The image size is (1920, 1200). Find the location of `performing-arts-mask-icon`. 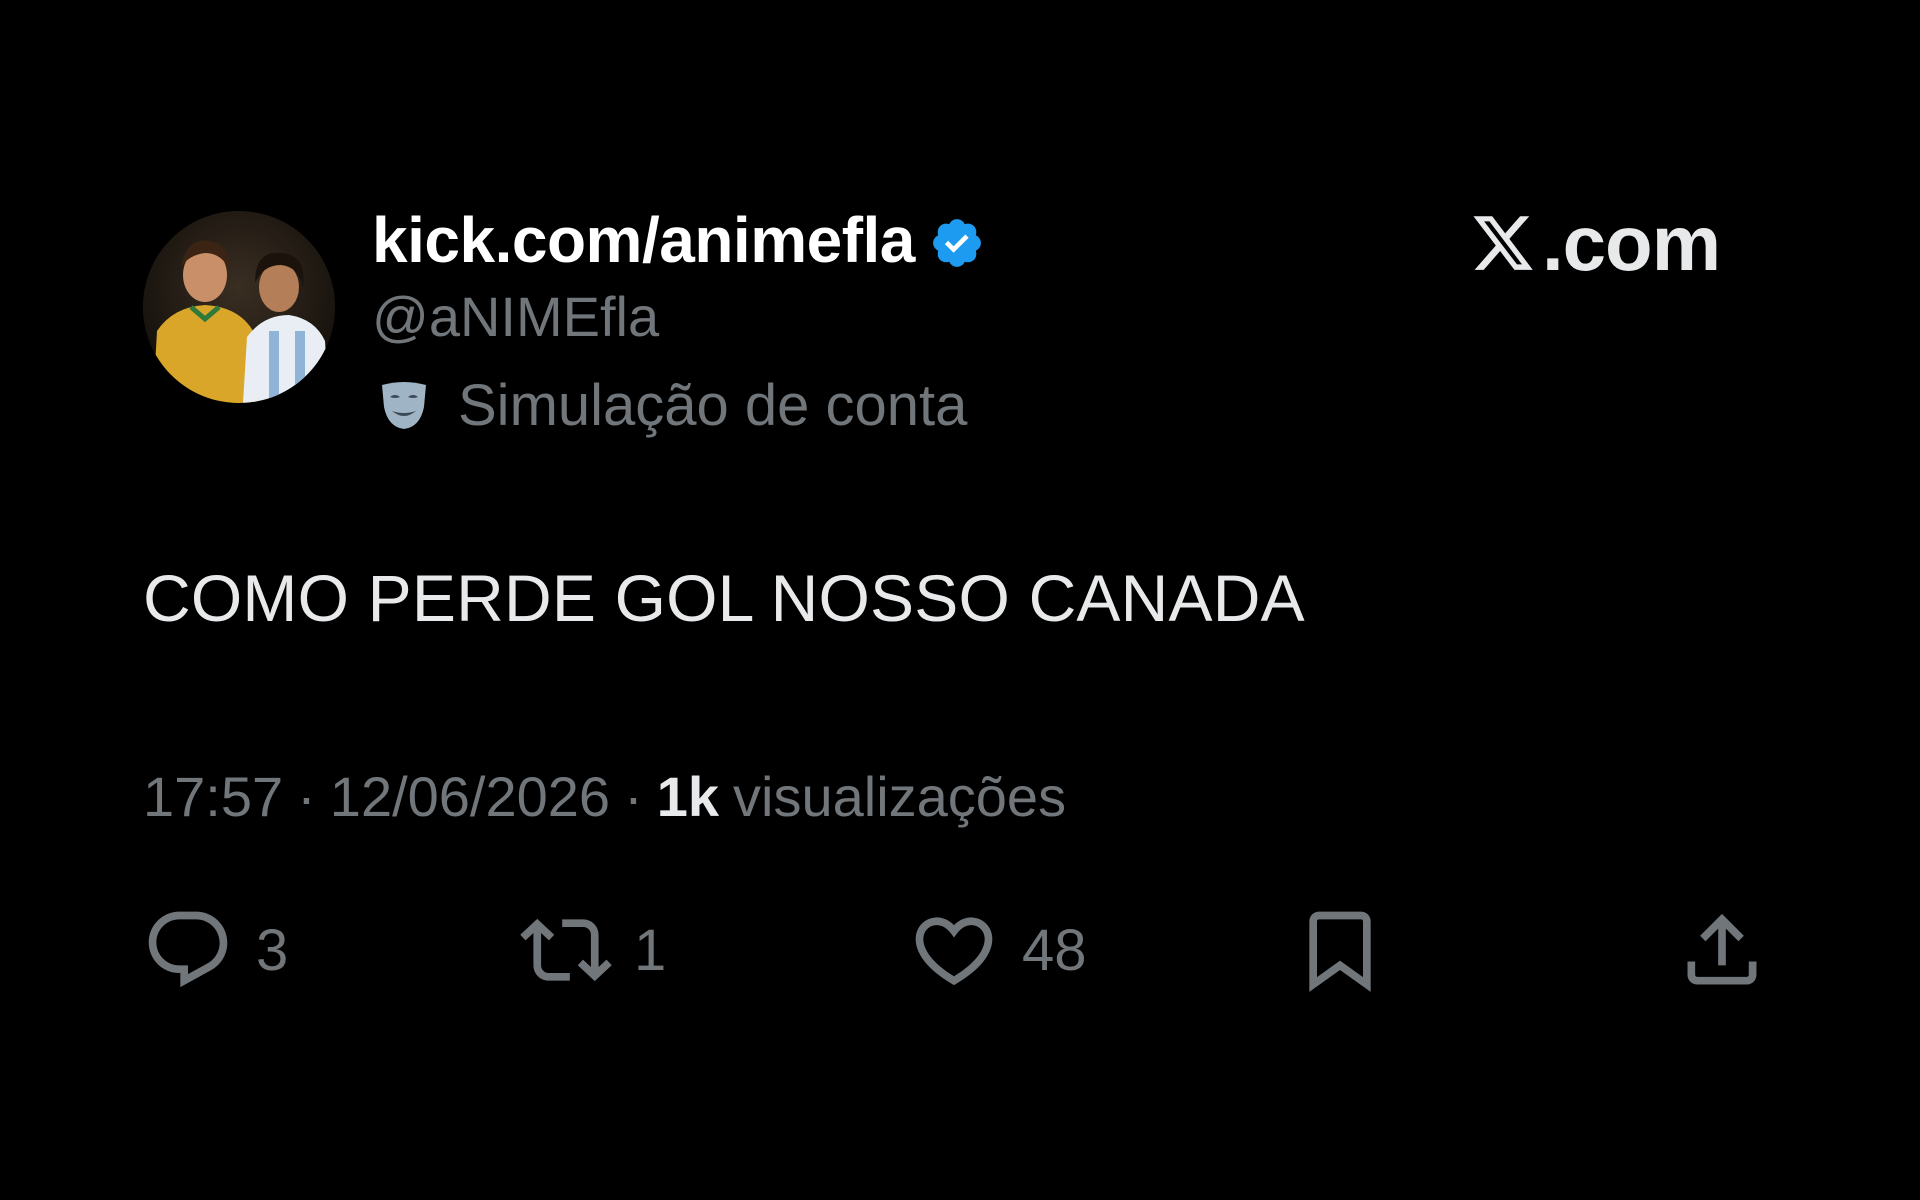

performing-arts-mask-icon is located at coordinates (404, 405).